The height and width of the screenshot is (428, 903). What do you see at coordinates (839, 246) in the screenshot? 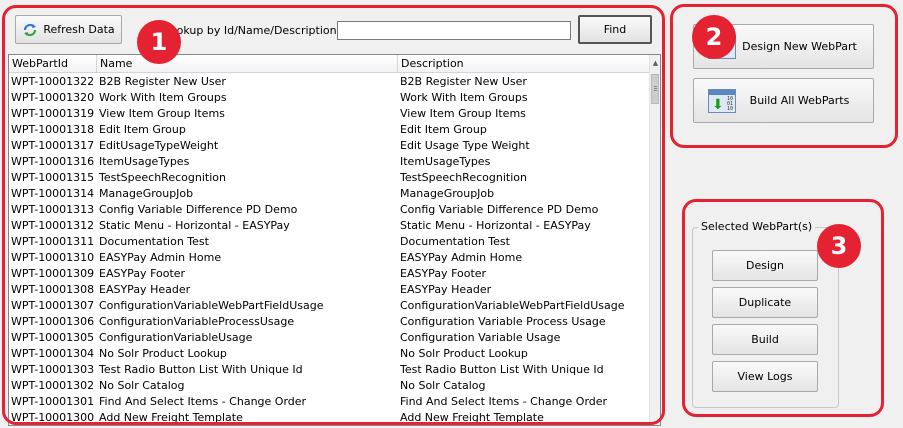
I see `callout-badge-3: 3` at bounding box center [839, 246].